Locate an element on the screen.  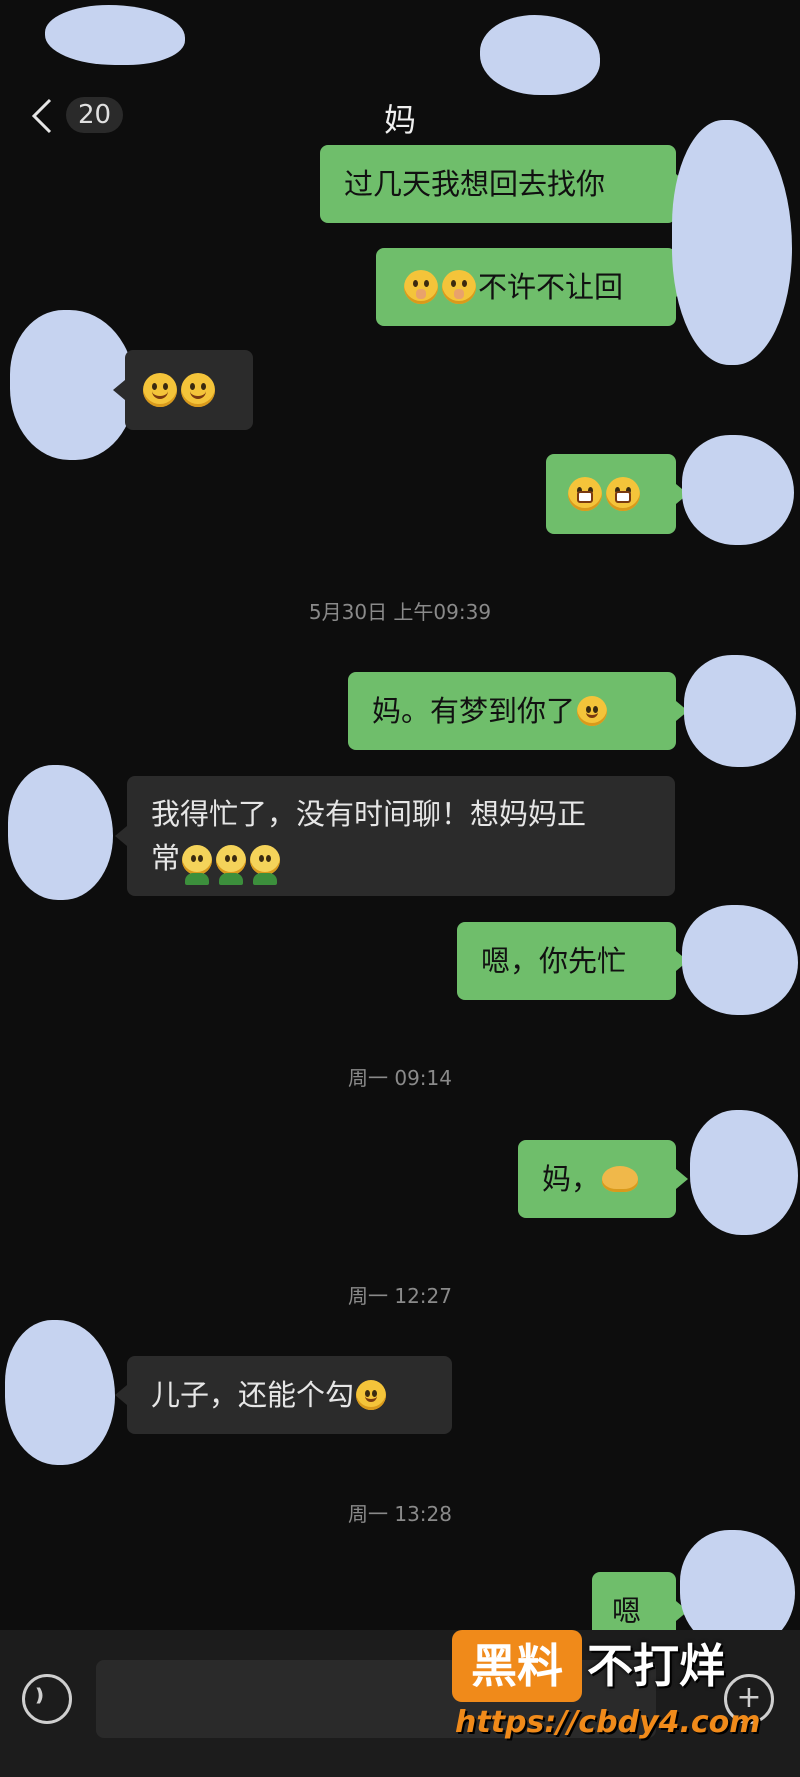
timestamp: 5月30日 上午09:39 is located at coordinates (400, 612).